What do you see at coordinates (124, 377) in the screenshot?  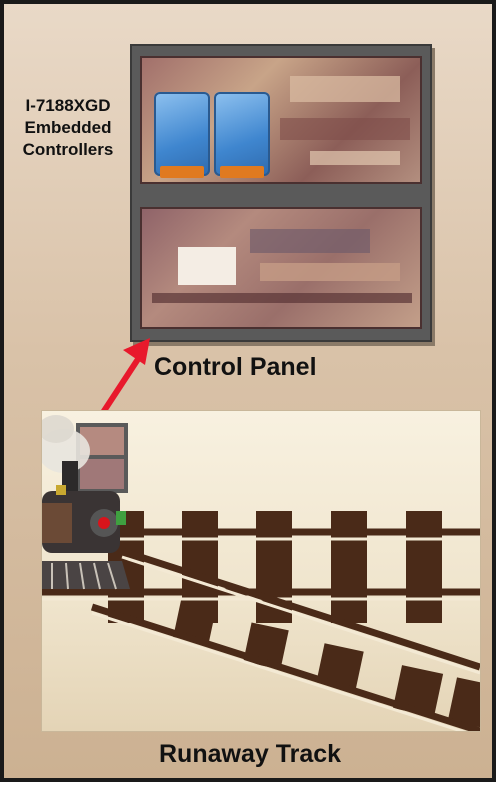 I see `arrow-icon` at bounding box center [124, 377].